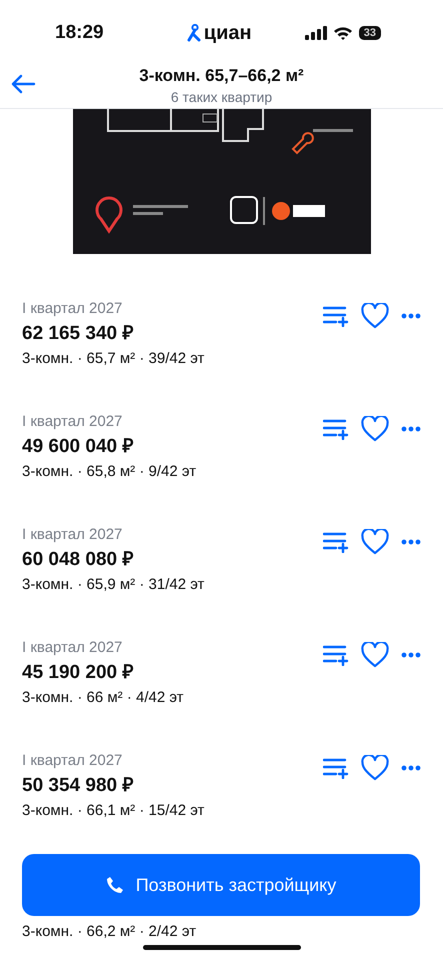 This screenshot has width=443, height=960. What do you see at coordinates (115, 885) in the screenshot?
I see `phone-icon` at bounding box center [115, 885].